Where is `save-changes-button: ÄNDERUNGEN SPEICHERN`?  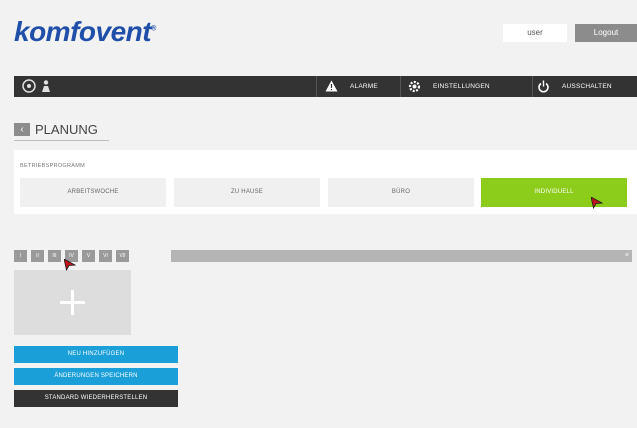
save-changes-button: ÄNDERUNGEN SPEICHERN is located at coordinates (96, 376).